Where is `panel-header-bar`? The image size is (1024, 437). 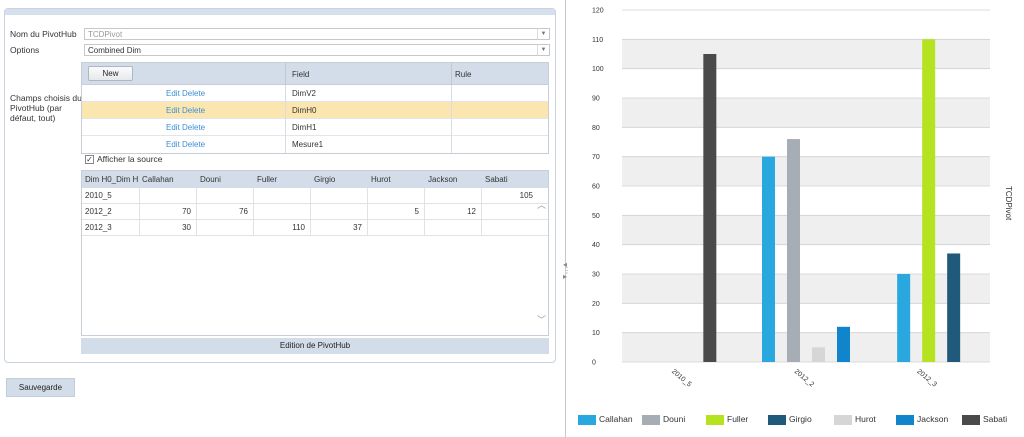
panel-header-bar is located at coordinates (280, 12).